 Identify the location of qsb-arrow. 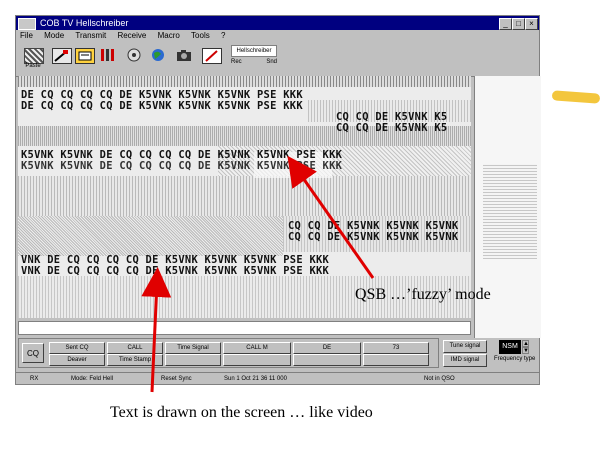
(331, 217).